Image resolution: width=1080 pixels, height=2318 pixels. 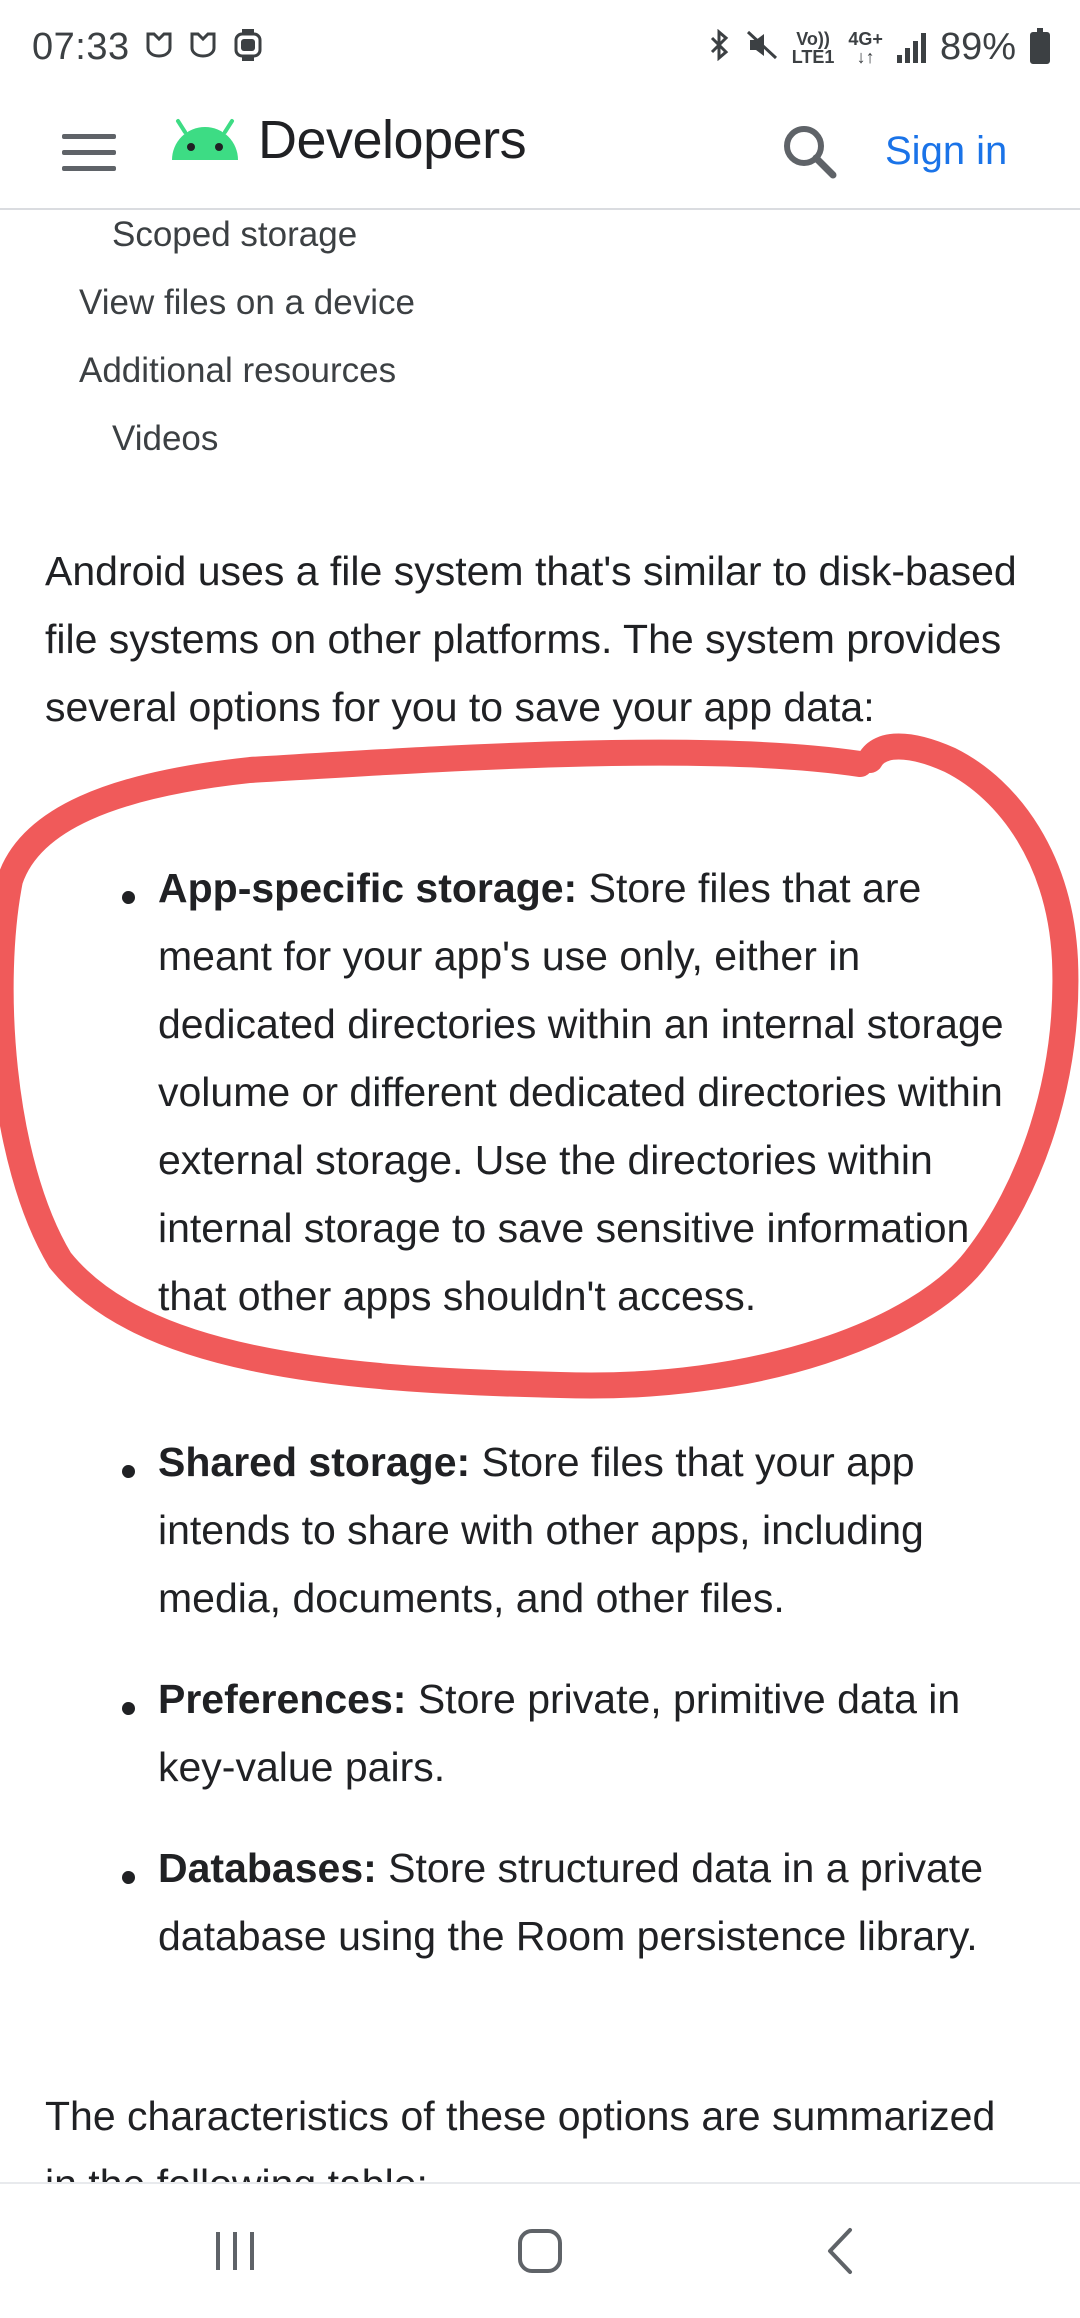 What do you see at coordinates (205, 139) in the screenshot?
I see `android-logo-icon` at bounding box center [205, 139].